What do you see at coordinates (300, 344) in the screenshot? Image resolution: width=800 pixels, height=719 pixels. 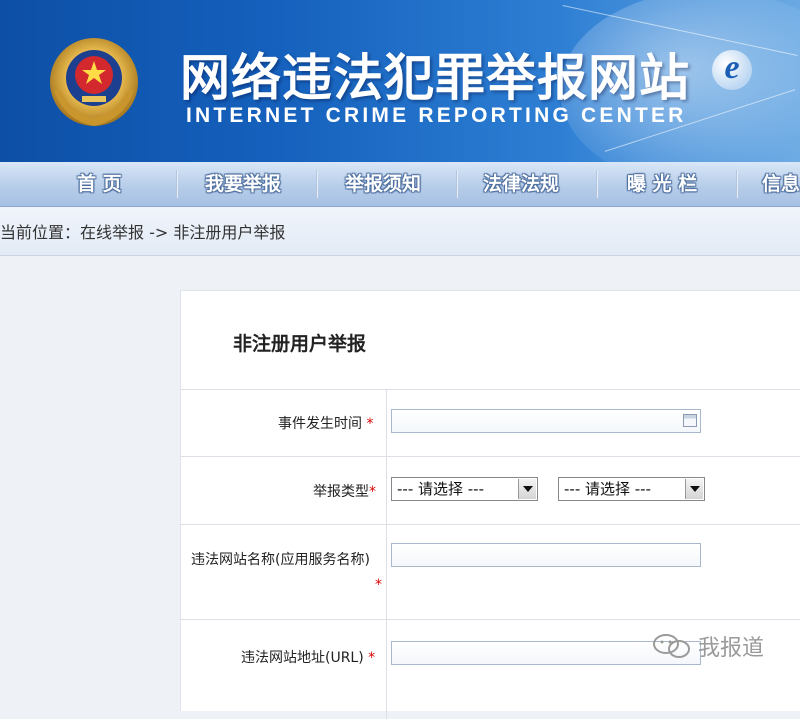 I see `form-title: 非注册用户举报` at bounding box center [300, 344].